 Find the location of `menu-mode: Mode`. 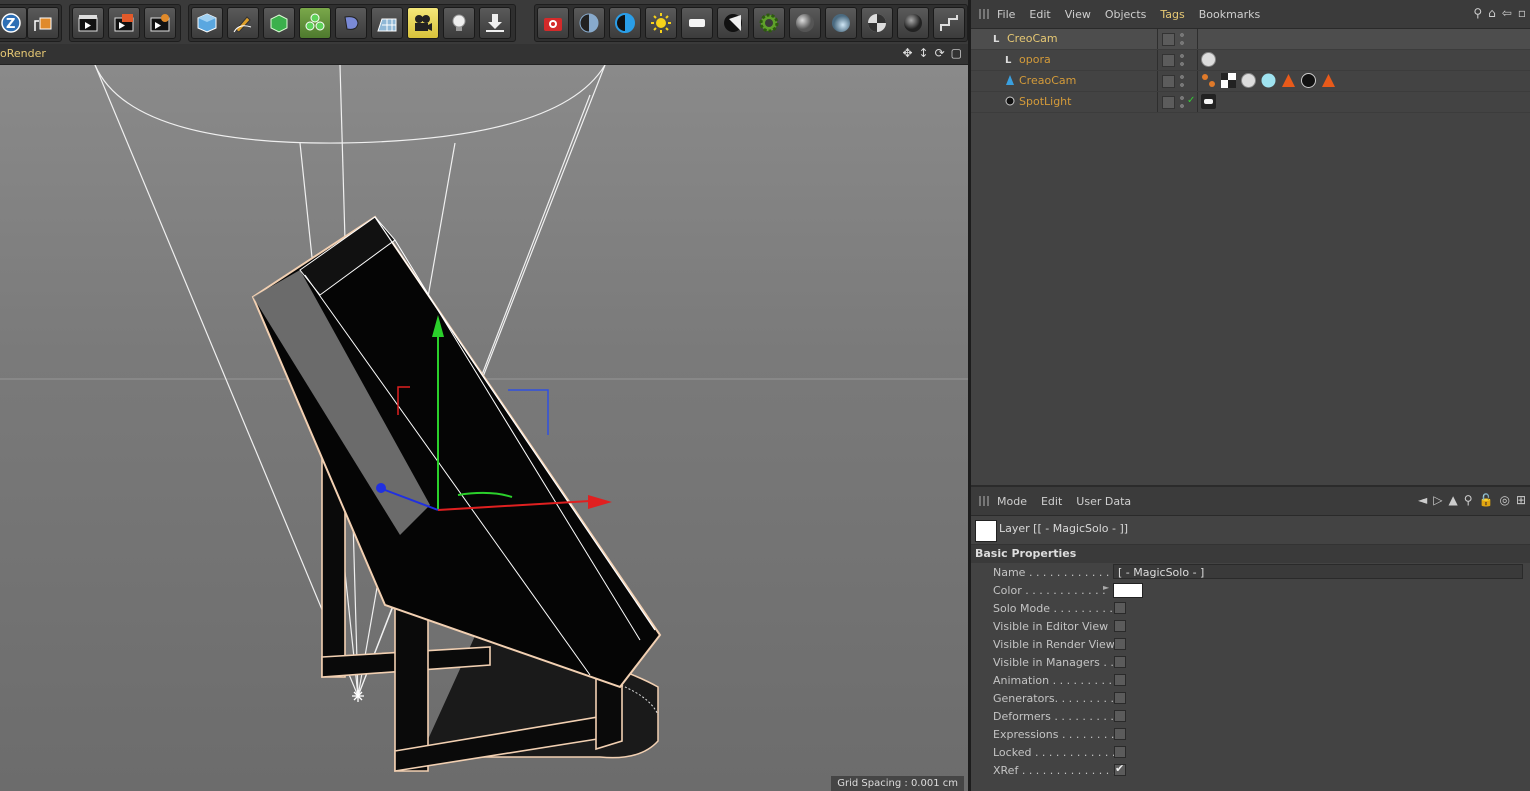

menu-mode: Mode is located at coordinates (1012, 501).